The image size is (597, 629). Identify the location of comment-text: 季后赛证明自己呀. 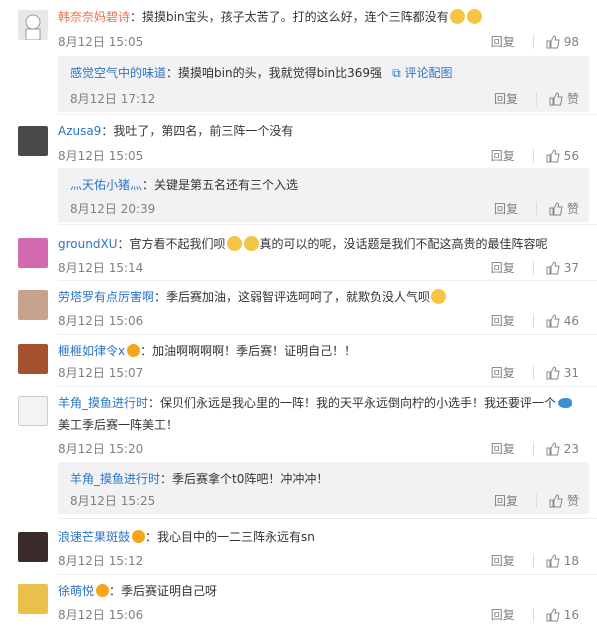
(169, 591).